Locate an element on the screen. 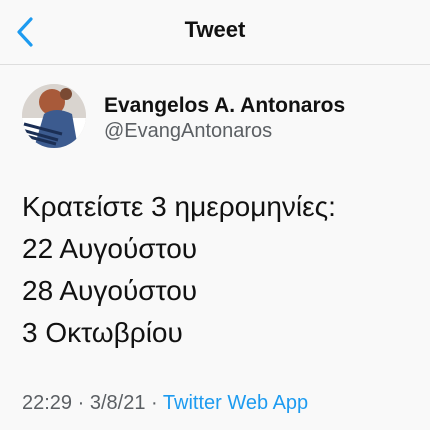 The width and height of the screenshot is (430, 430). tweet-text-line: 3 Οκτωβρίου is located at coordinates (102, 332).